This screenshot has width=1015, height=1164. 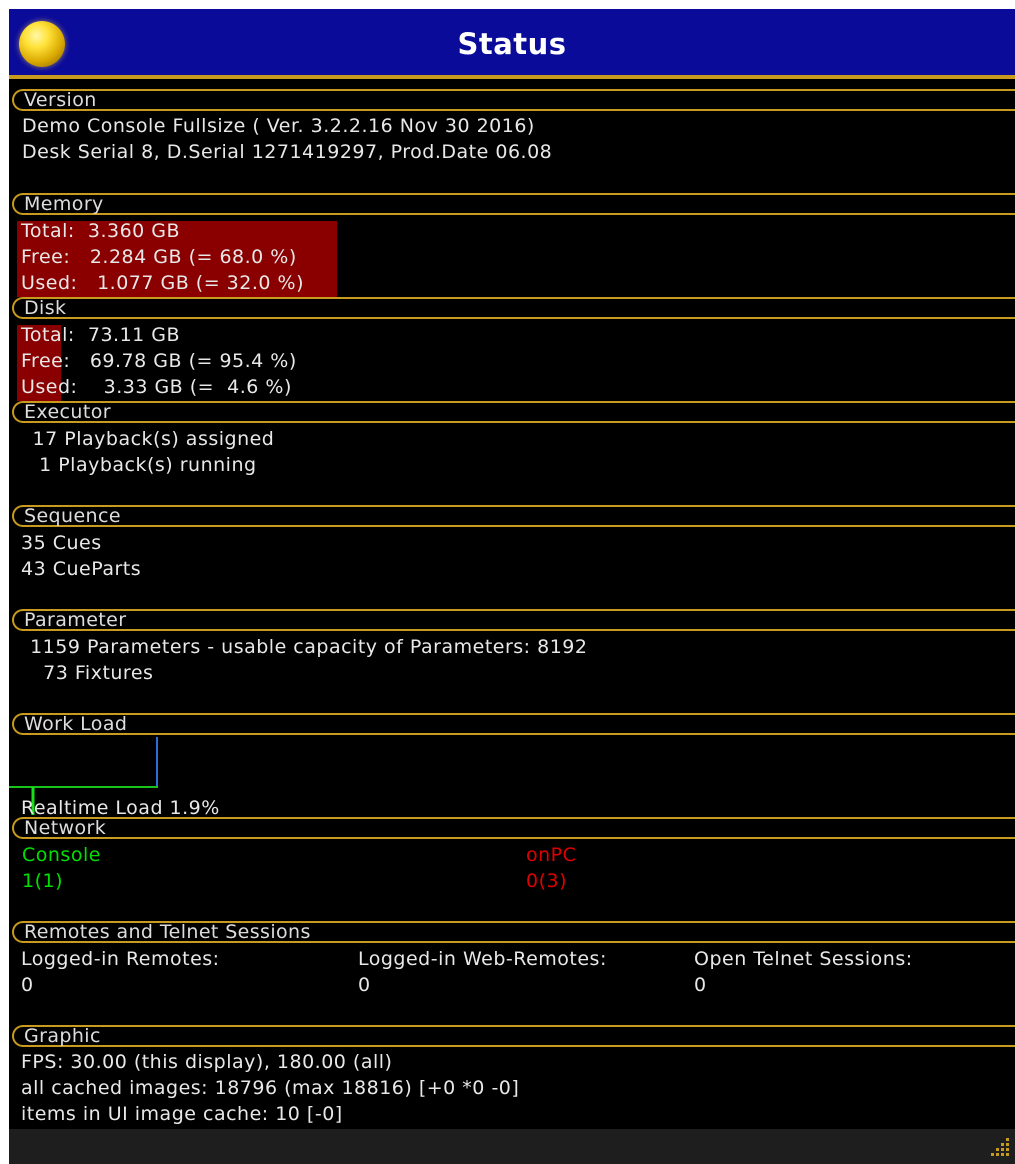 What do you see at coordinates (513, 1036) in the screenshot?
I see `graphic-header: Graphic` at bounding box center [513, 1036].